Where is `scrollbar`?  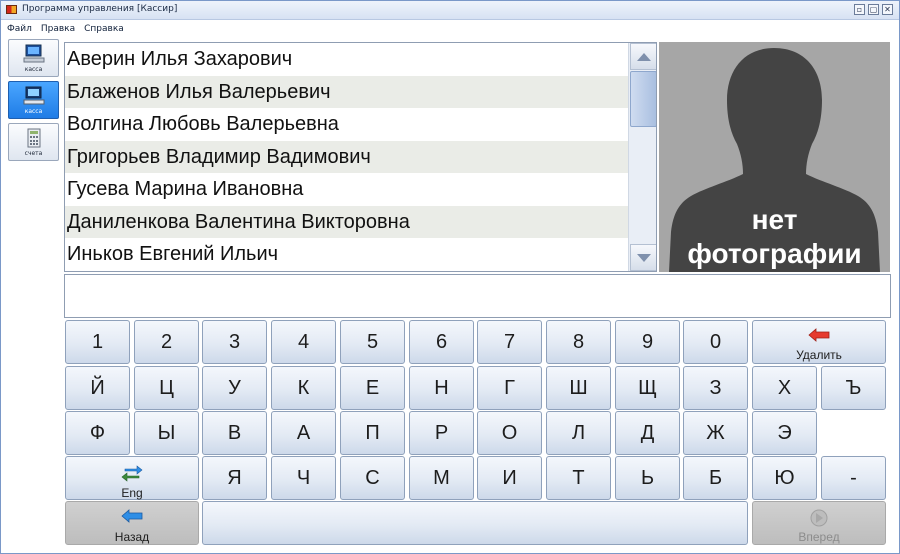 scrollbar is located at coordinates (642, 157).